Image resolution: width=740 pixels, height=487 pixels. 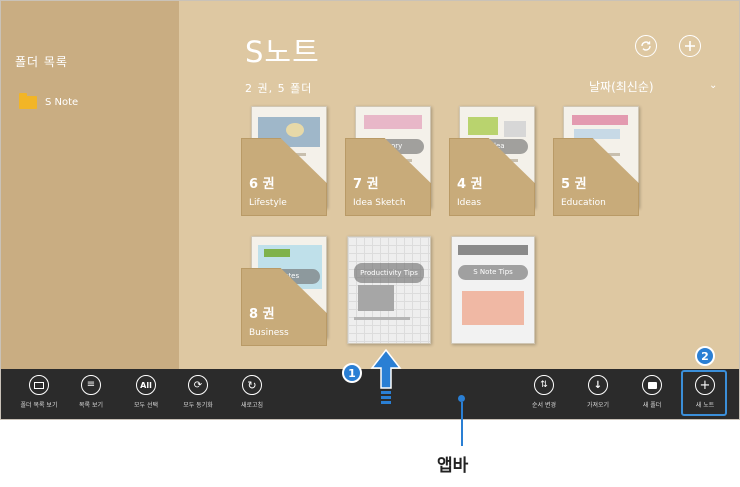 I want to click on note-preview: S Note Tips, so click(x=493, y=290).